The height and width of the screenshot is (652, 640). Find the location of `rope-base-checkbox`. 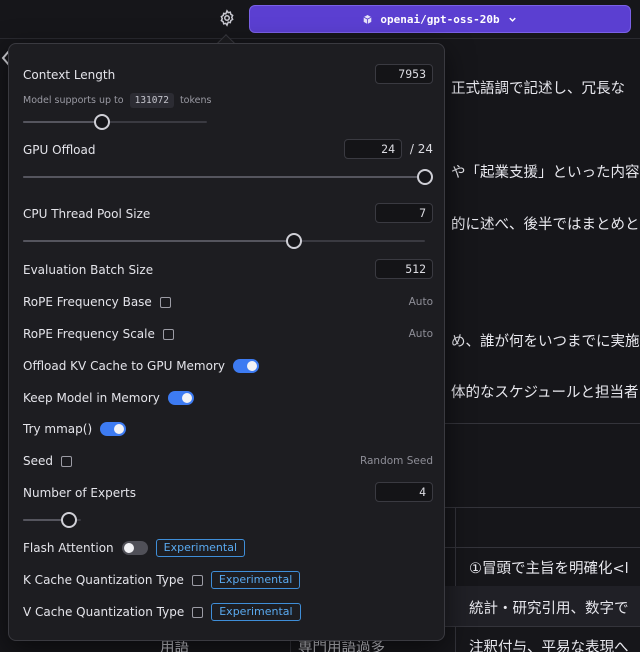

rope-base-checkbox is located at coordinates (165, 302).